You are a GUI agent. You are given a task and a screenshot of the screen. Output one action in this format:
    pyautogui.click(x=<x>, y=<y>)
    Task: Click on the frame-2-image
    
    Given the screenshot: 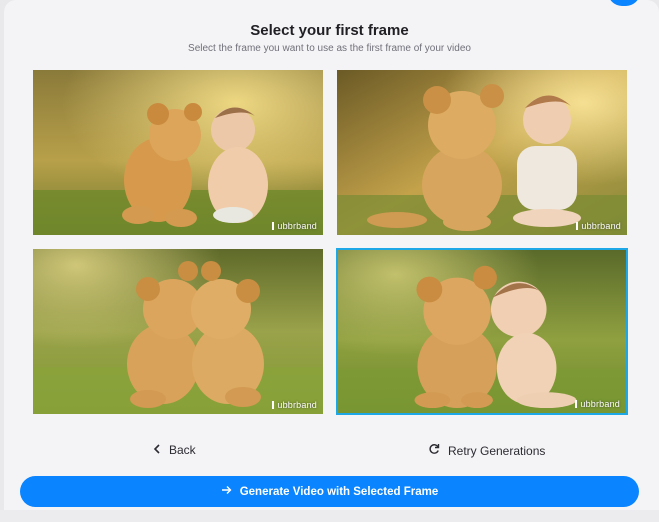 What is the action you would take?
    pyautogui.click(x=482, y=152)
    